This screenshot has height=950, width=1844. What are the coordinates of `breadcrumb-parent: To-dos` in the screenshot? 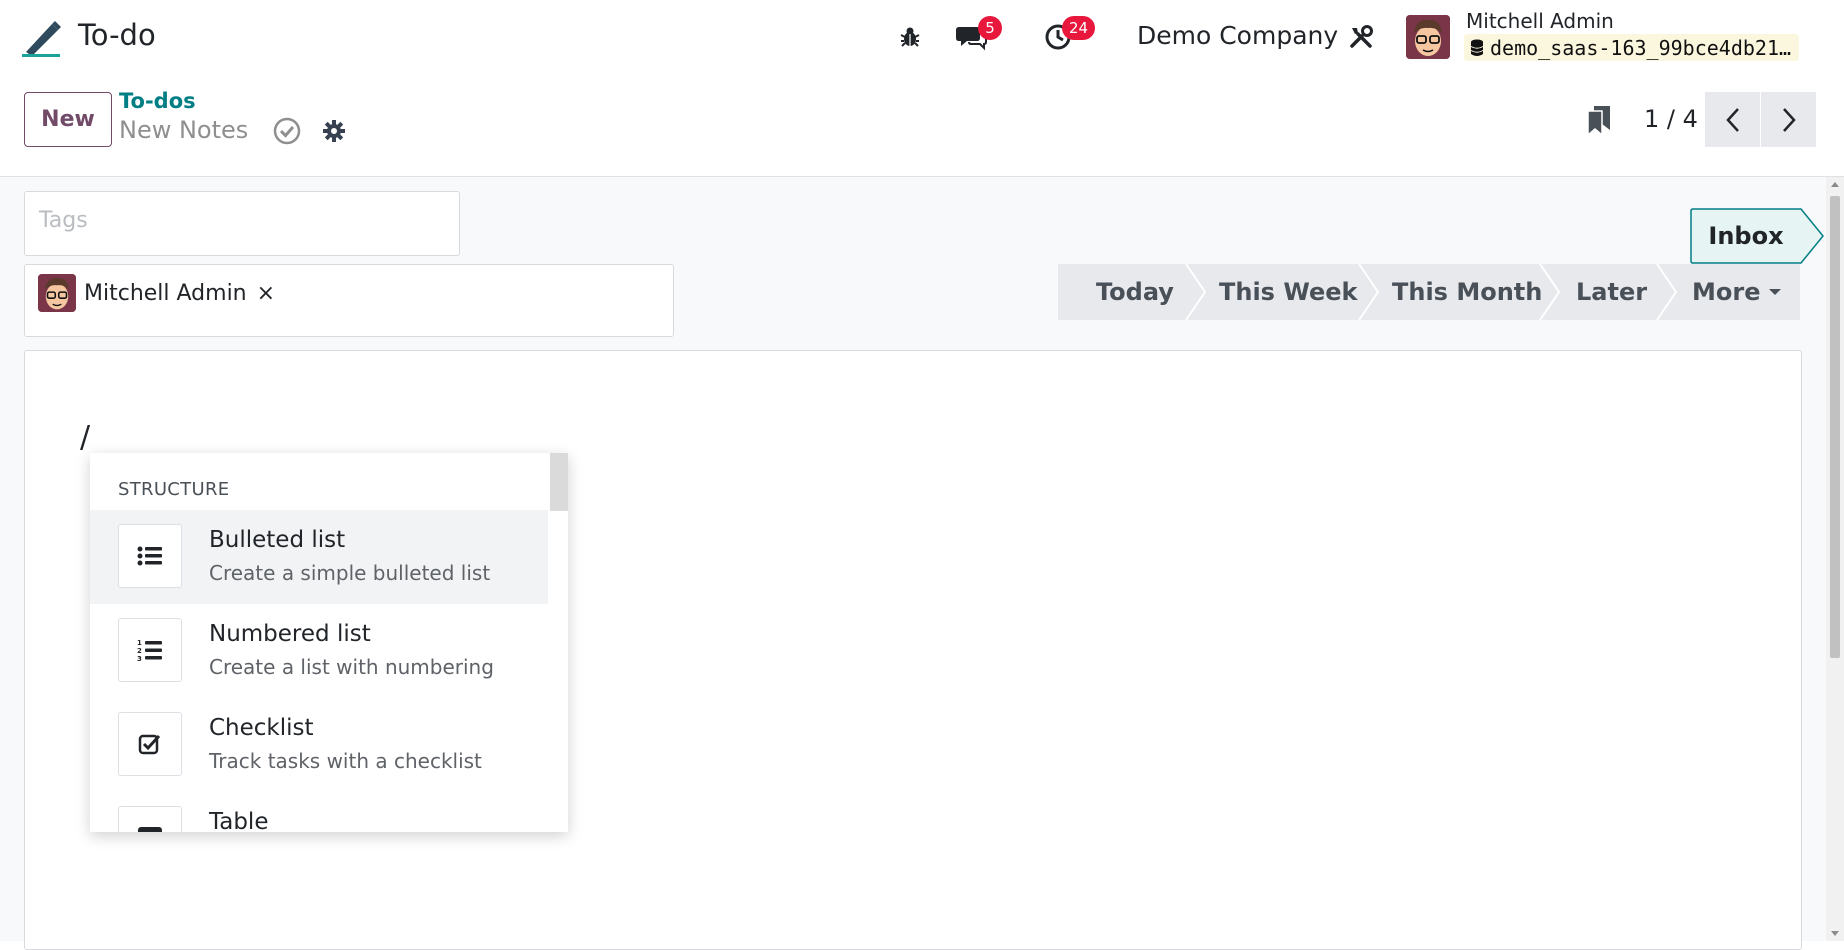 It's located at (157, 101).